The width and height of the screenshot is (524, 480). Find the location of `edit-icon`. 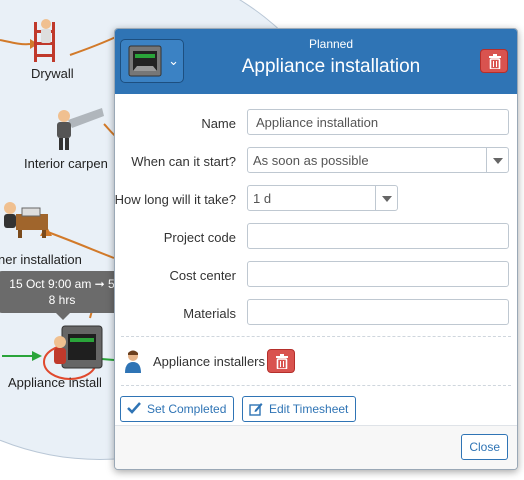

edit-icon is located at coordinates (256, 409).